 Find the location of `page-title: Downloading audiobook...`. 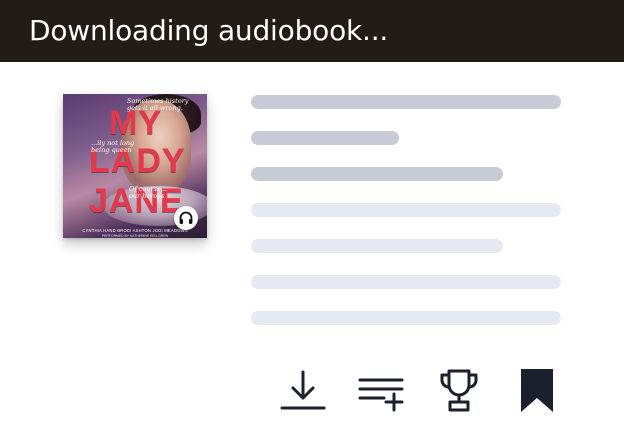

page-title: Downloading audiobook... is located at coordinates (209, 30).